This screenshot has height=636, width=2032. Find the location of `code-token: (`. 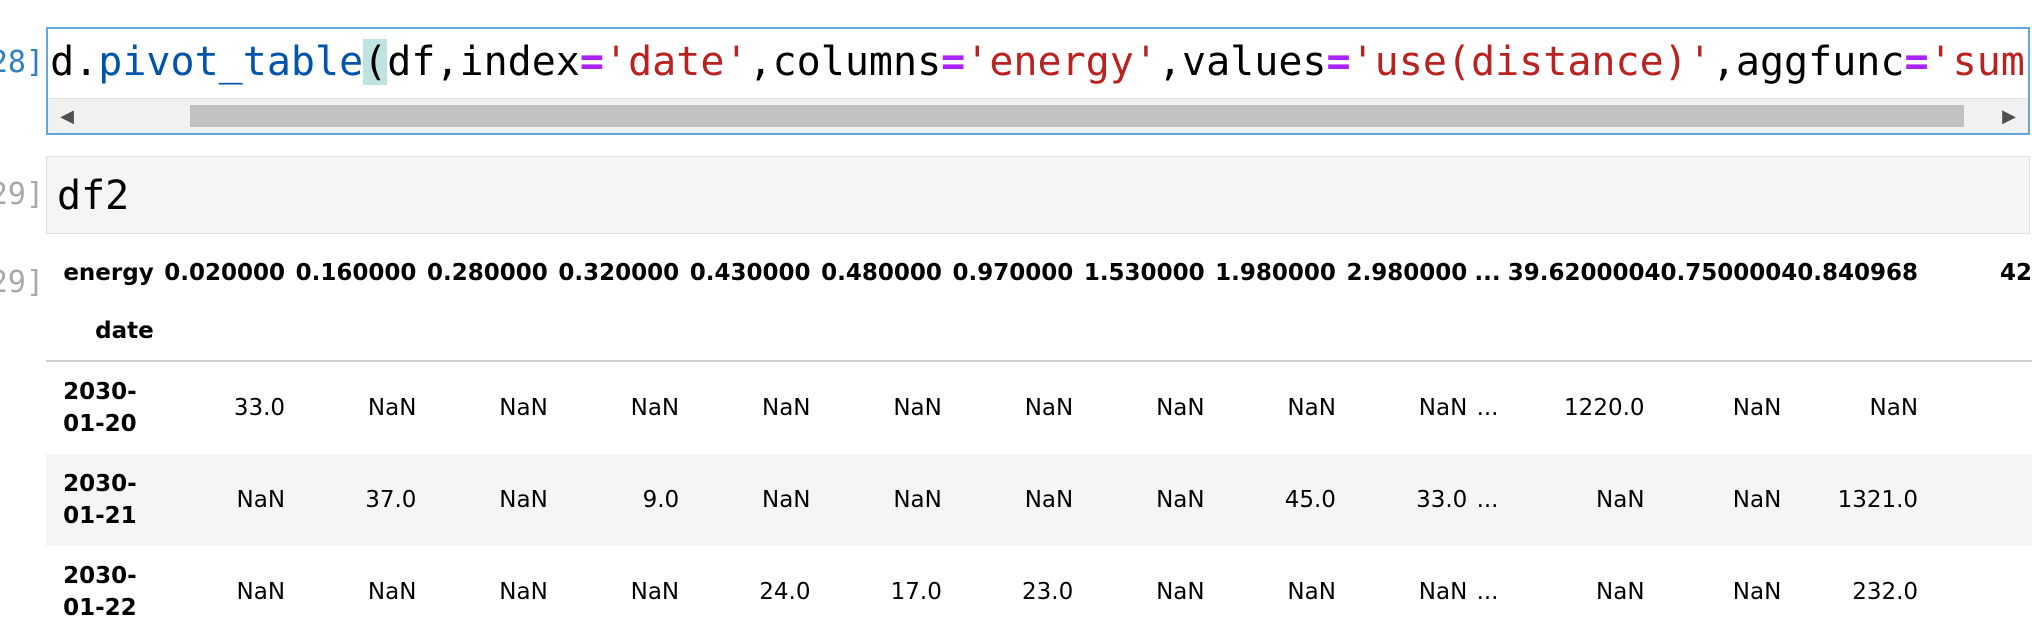

code-token: ( is located at coordinates (375, 62).